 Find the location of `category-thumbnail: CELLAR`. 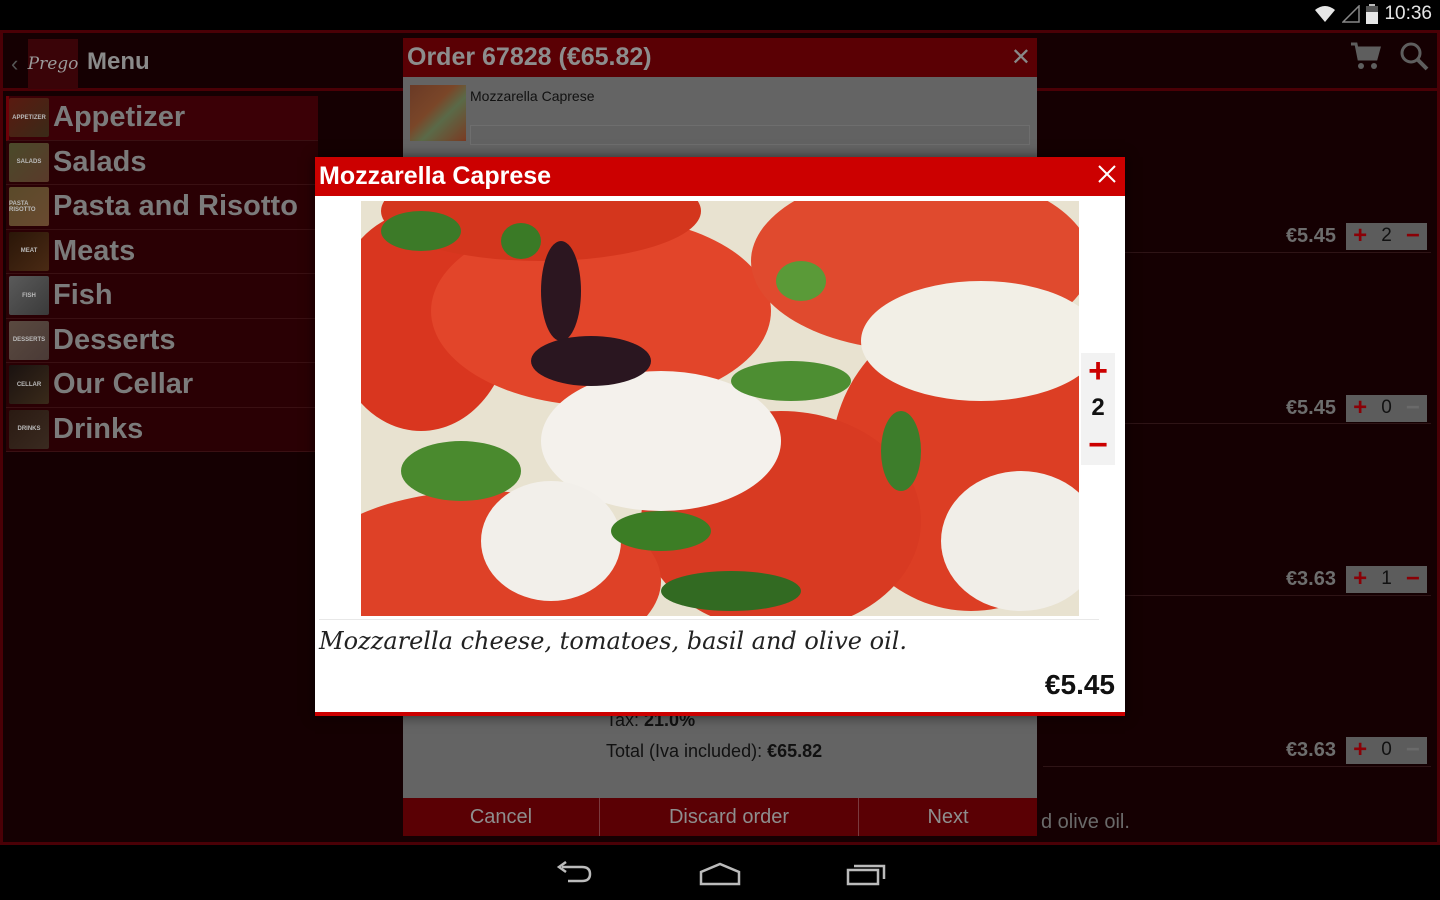

category-thumbnail: CELLAR is located at coordinates (29, 385).